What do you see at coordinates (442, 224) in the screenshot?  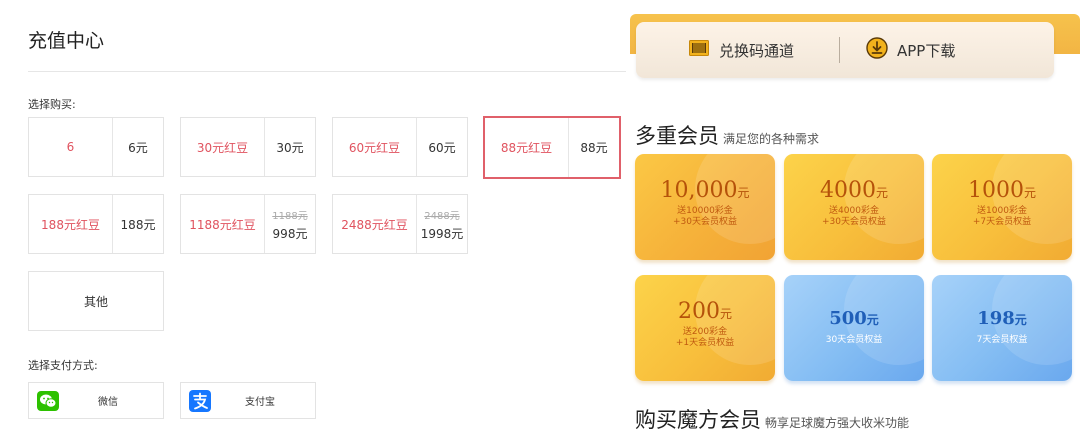 I see `package-price-box: 2488元 1998元` at bounding box center [442, 224].